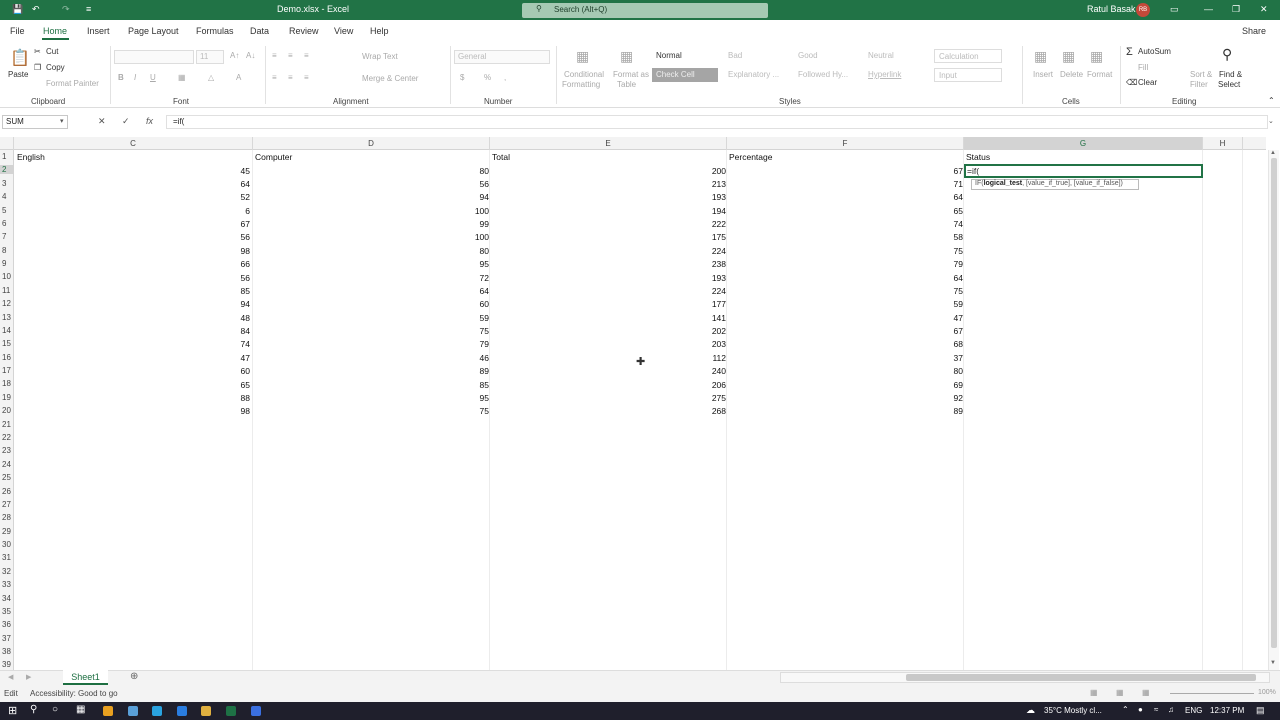 The image size is (1280, 720). Describe the element at coordinates (98, 31) in the screenshot. I see `tab-insert: Insert` at that location.